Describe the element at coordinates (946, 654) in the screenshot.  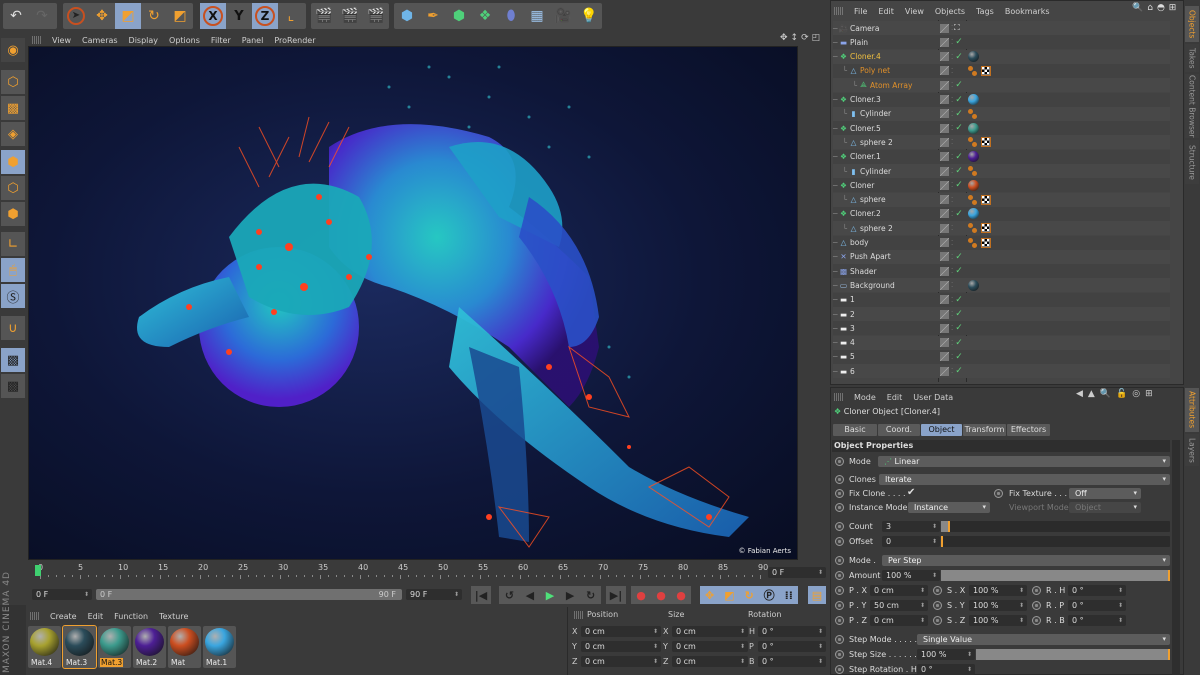
I see `step-size-field: 100 % ⬍` at that location.